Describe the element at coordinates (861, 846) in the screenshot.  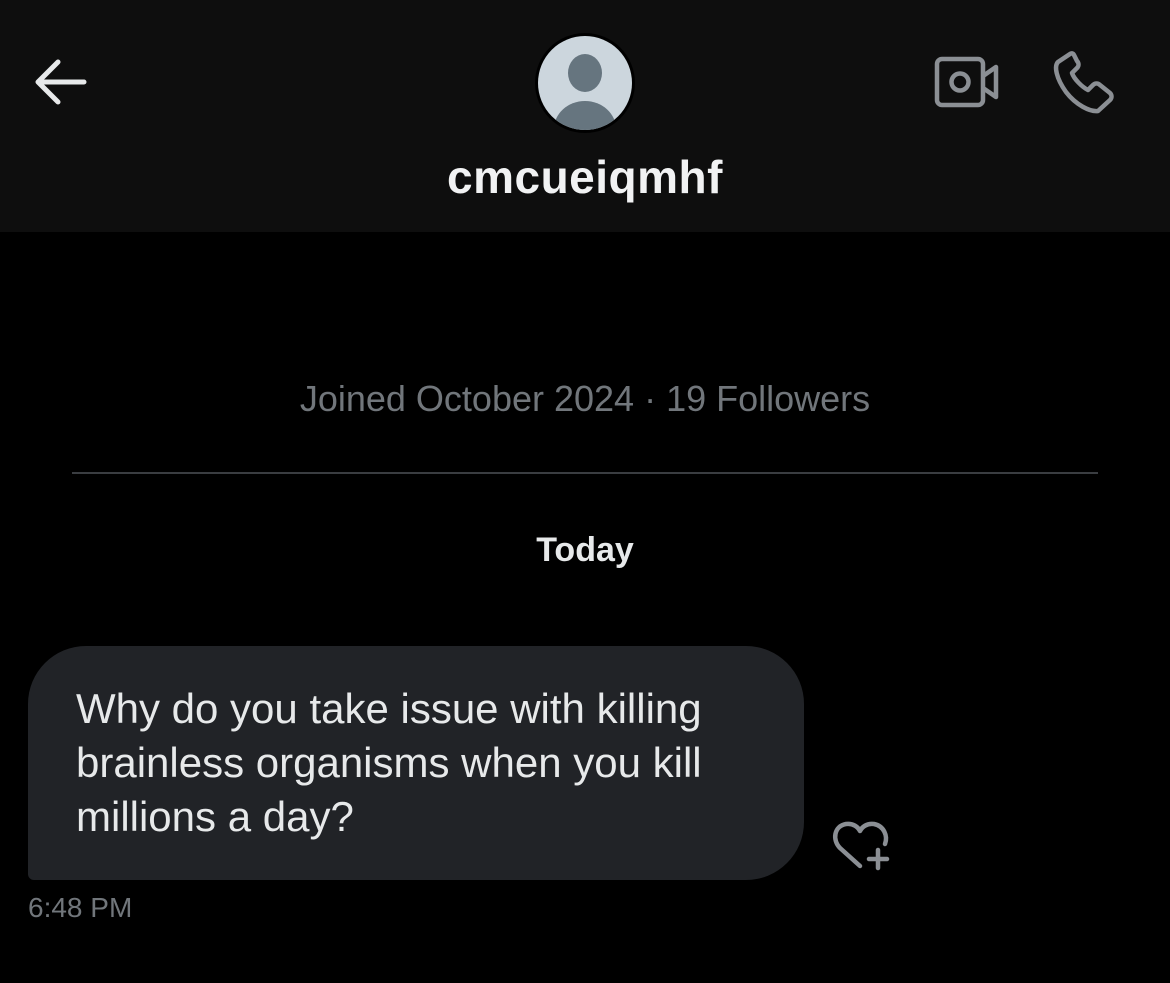
I see `heart-plus-icon` at that location.